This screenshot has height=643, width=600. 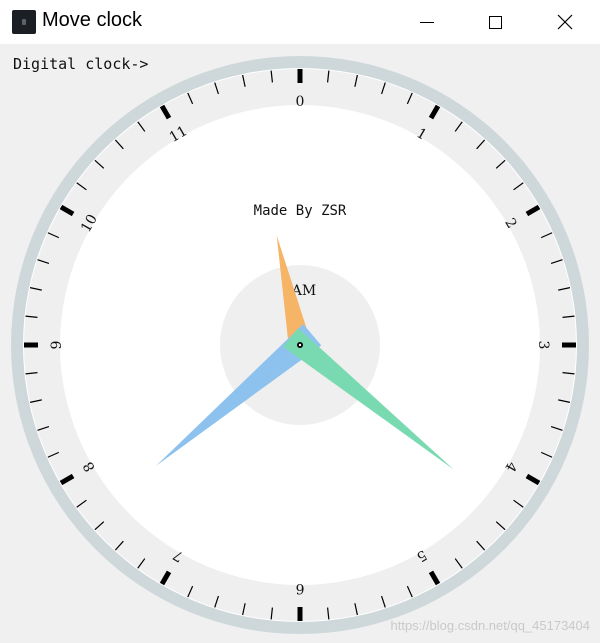 What do you see at coordinates (300, 22) in the screenshot?
I see `title-bar: Move clock` at bounding box center [300, 22].